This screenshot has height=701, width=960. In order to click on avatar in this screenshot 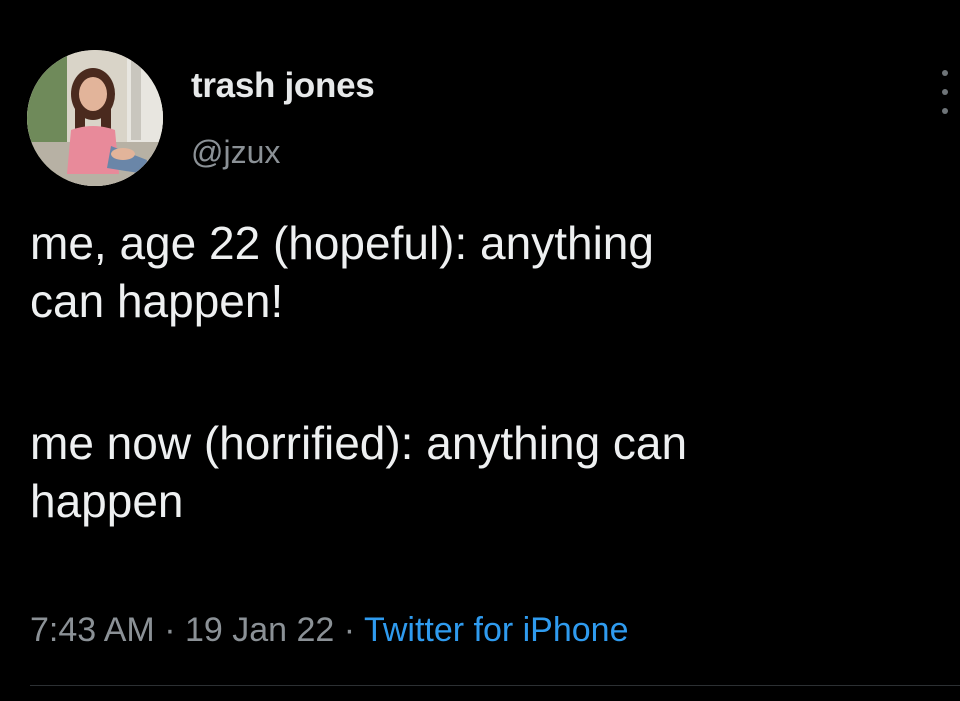, I will do `click(95, 118)`.